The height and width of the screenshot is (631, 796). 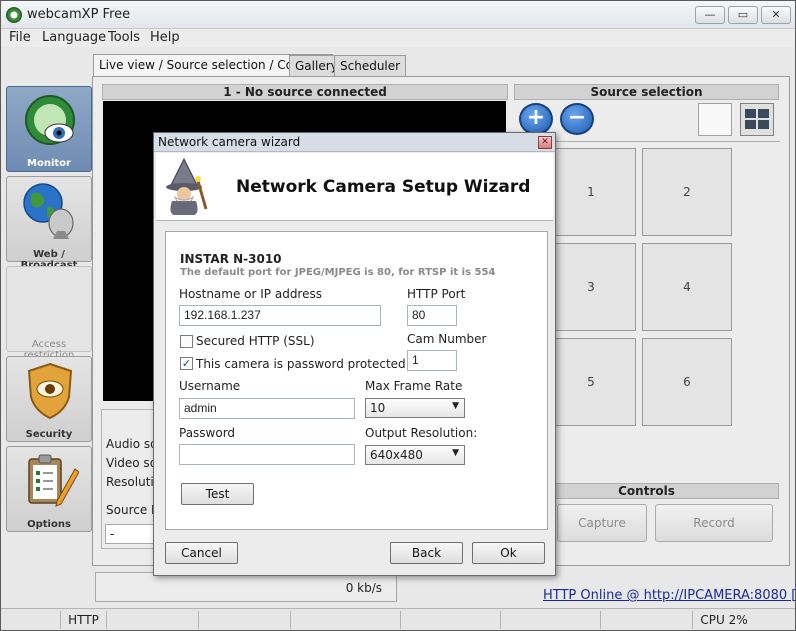 I want to click on live-view-header: 1 - No source connected, so click(x=305, y=92).